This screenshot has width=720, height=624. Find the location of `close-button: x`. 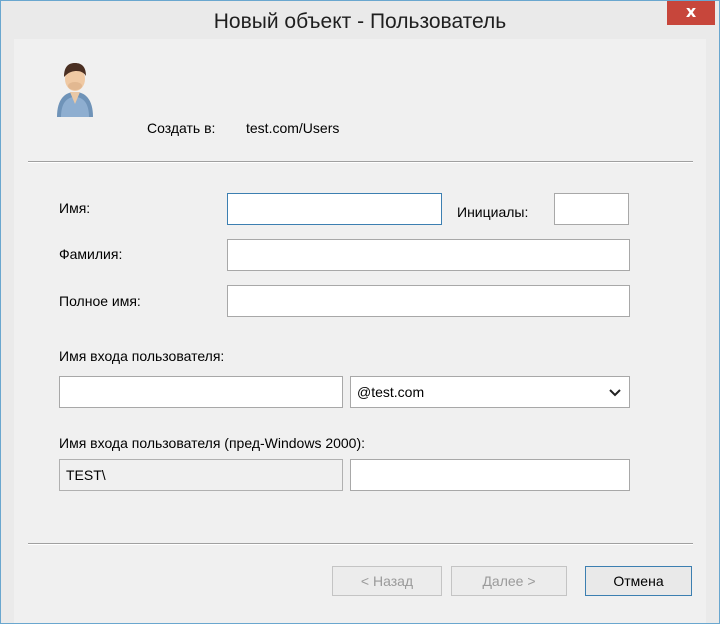

close-button: x is located at coordinates (691, 13).